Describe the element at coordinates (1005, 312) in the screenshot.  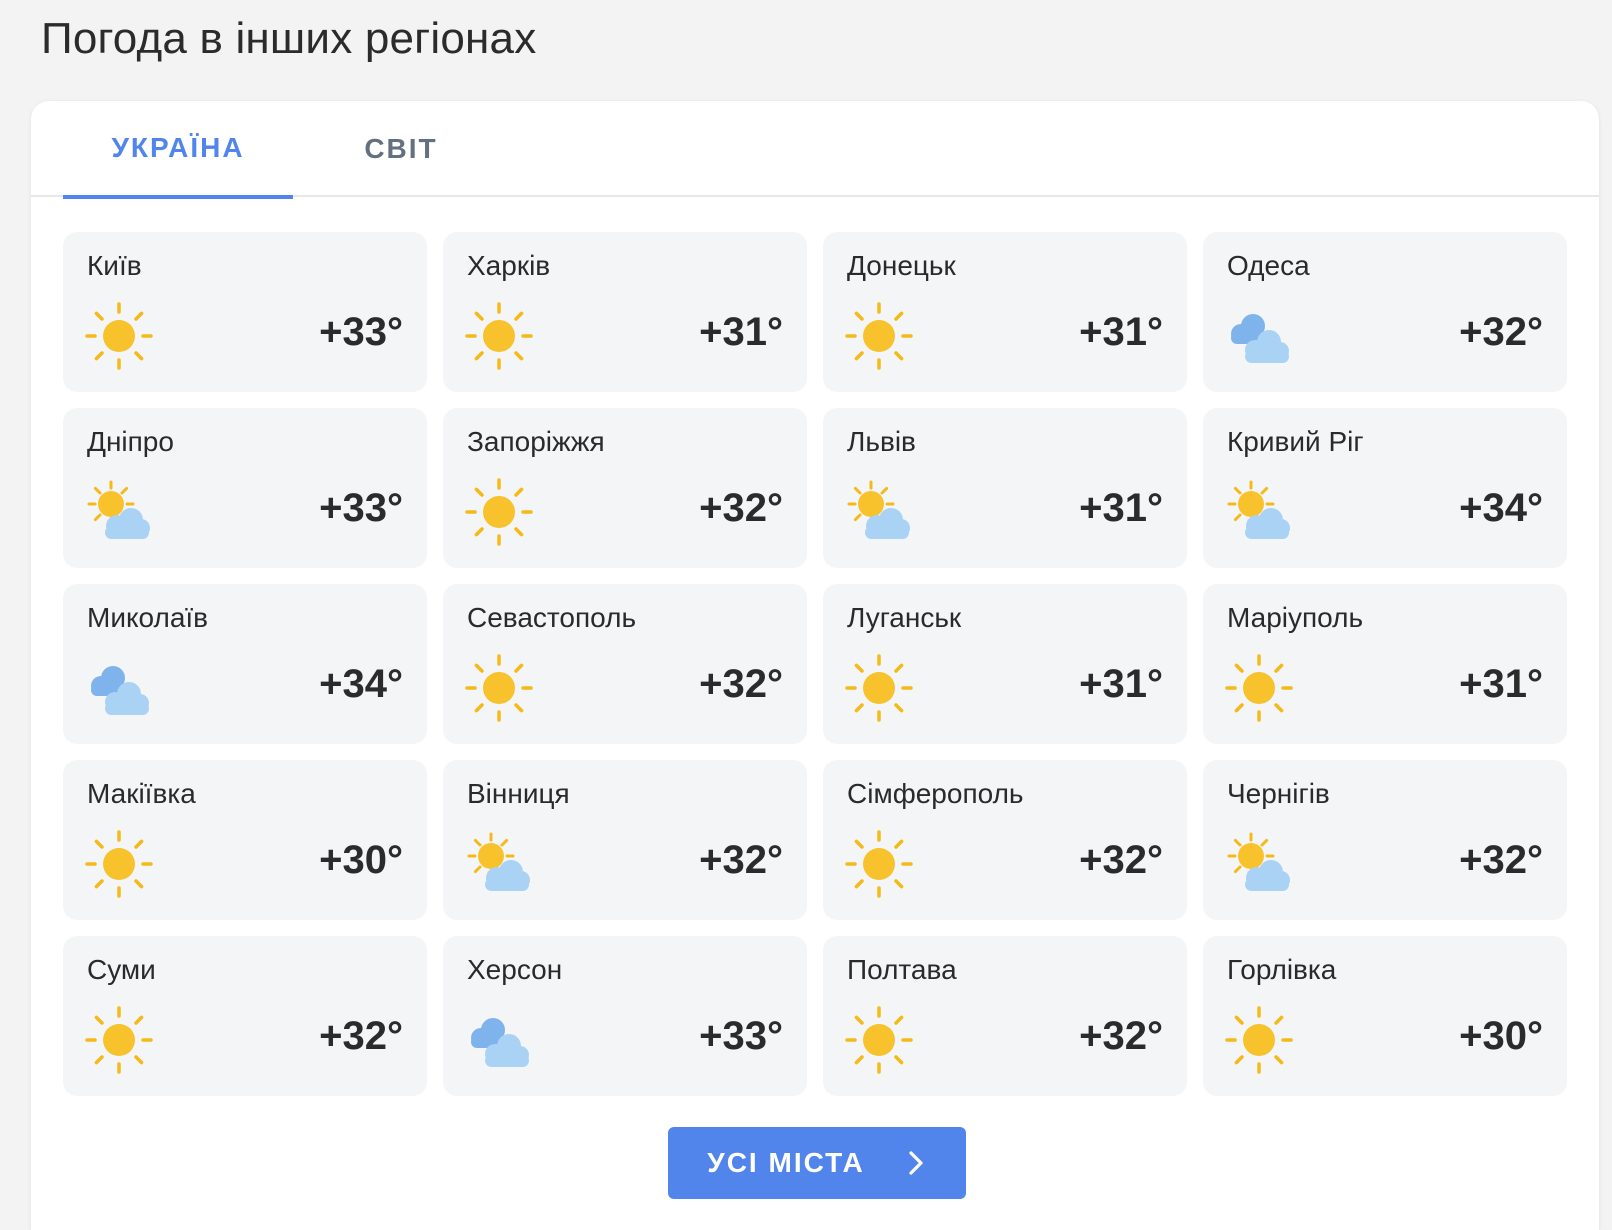
I see `city-card: Донецьк +31°` at that location.